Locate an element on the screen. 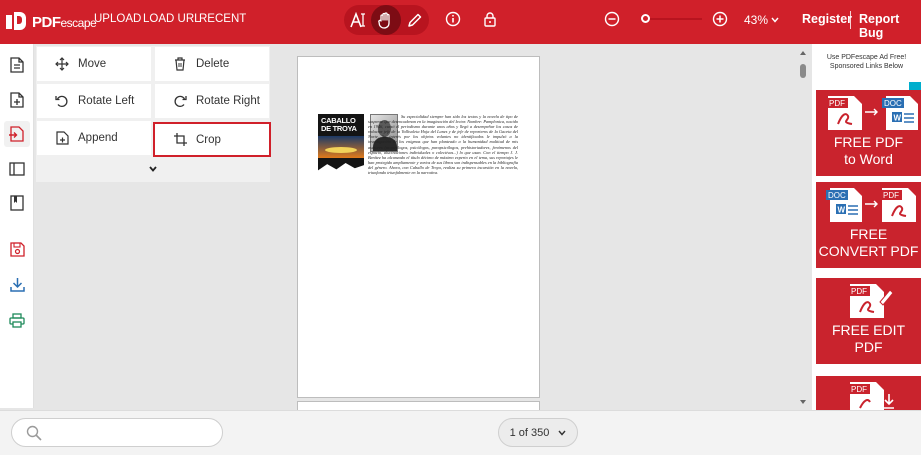  append-label: Append is located at coordinates (98, 138).